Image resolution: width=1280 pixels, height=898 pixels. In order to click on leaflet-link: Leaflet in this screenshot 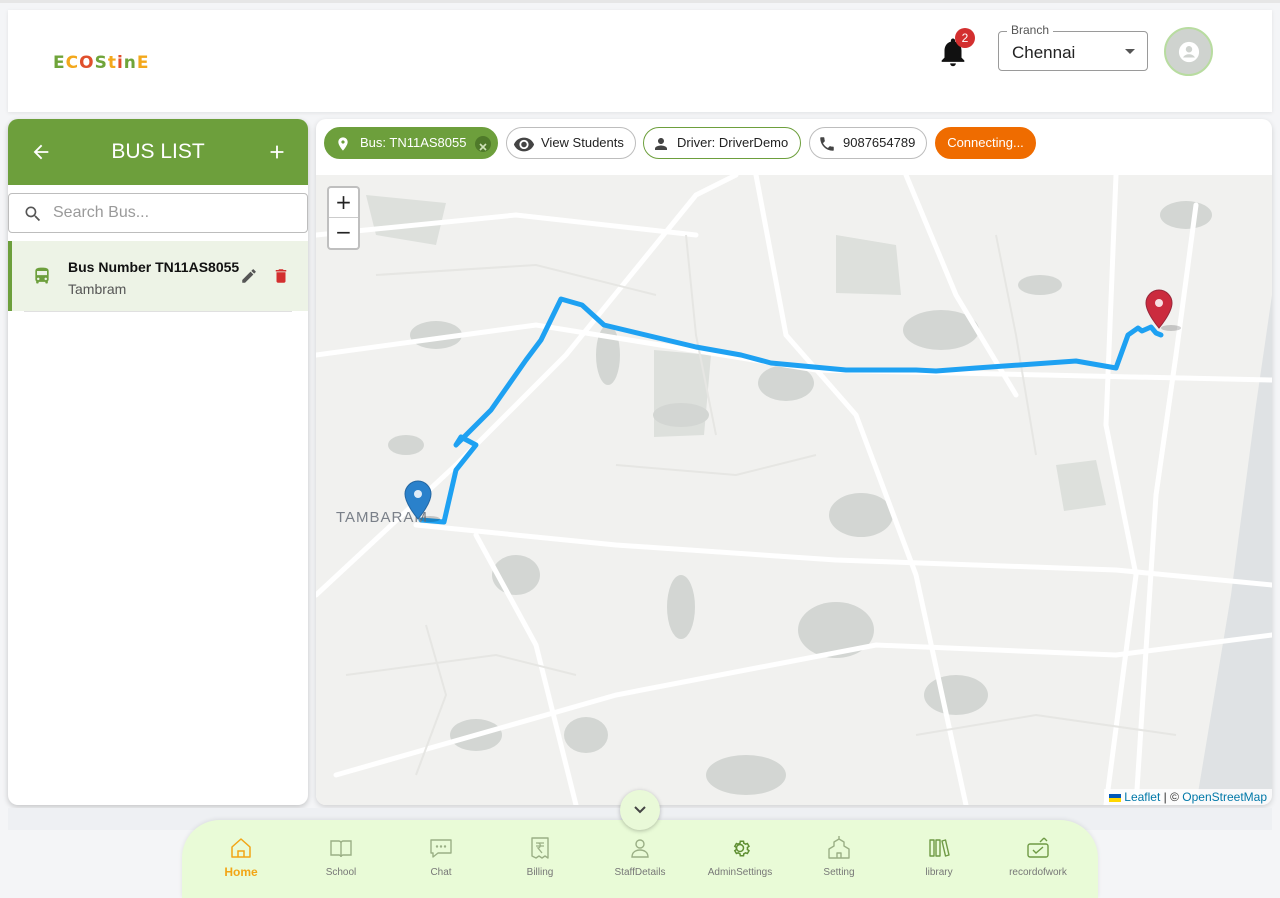, I will do `click(1142, 797)`.